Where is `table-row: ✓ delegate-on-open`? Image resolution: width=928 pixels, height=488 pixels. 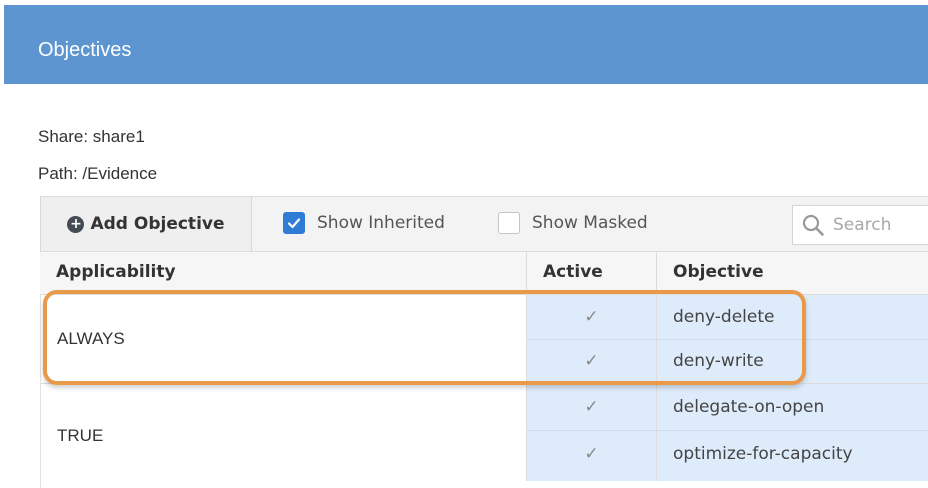 table-row: ✓ delegate-on-open is located at coordinates (727, 407).